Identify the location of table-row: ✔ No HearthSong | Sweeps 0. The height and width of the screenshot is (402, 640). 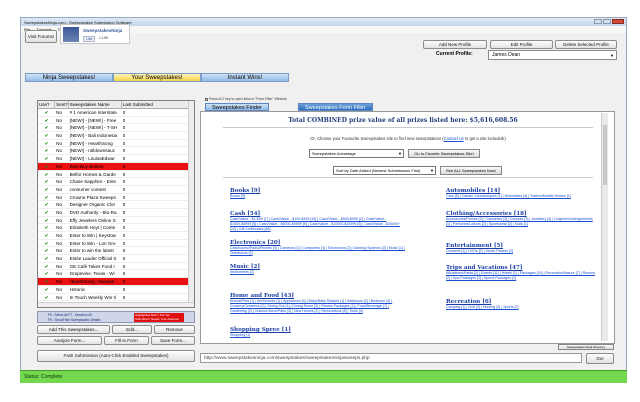
(116, 282).